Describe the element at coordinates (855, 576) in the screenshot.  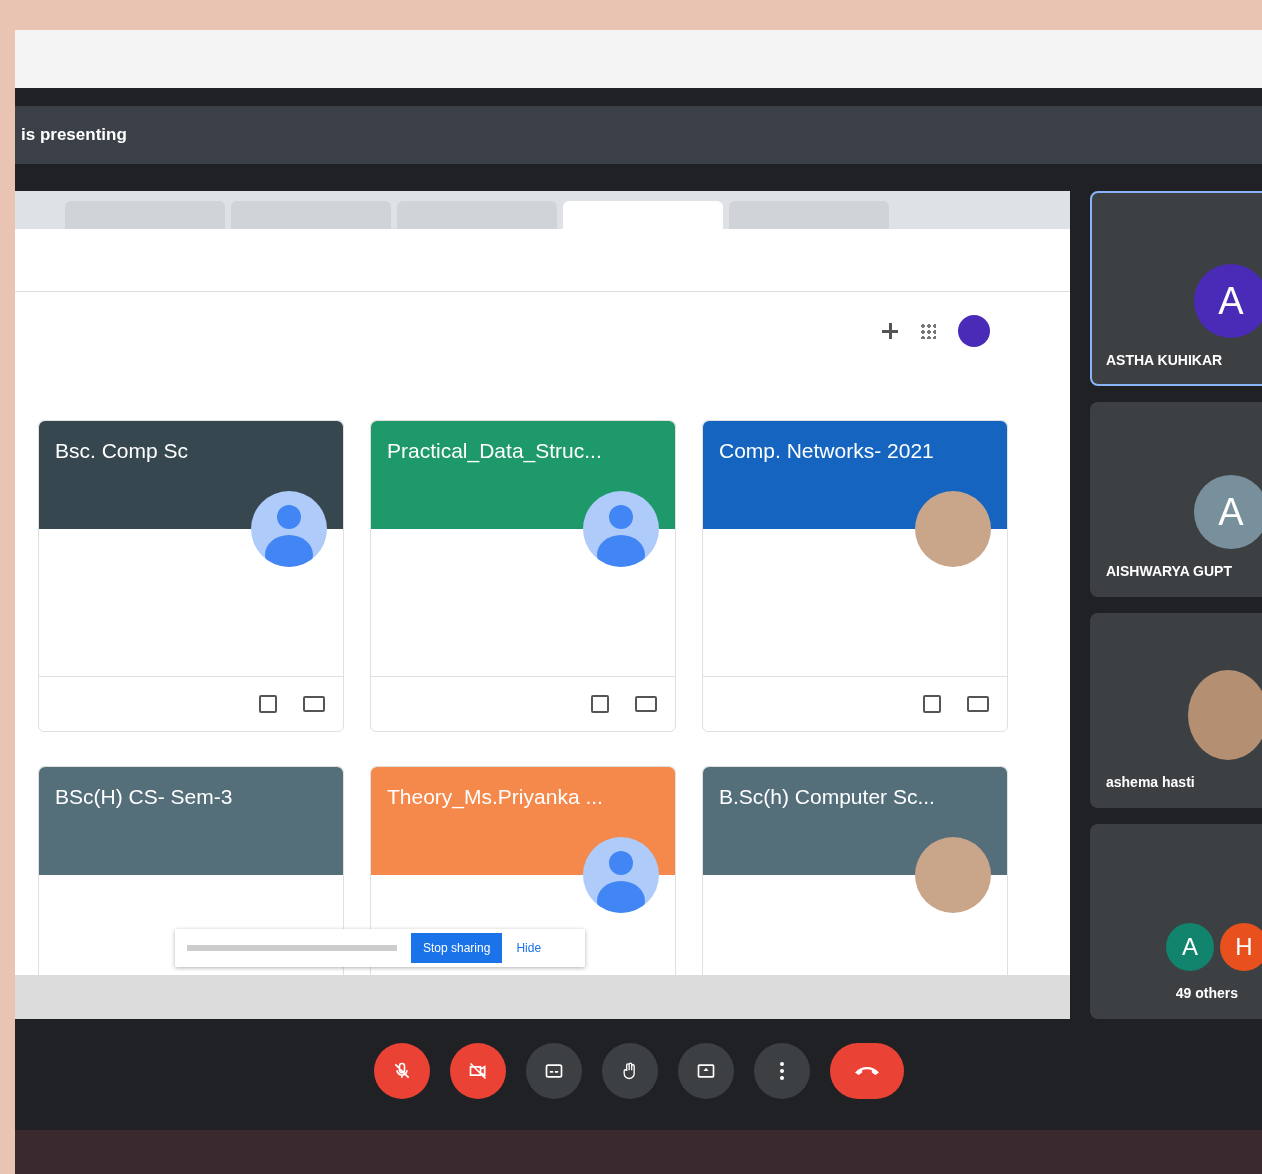
I see `class-card: Comp. Networks- 2021` at that location.